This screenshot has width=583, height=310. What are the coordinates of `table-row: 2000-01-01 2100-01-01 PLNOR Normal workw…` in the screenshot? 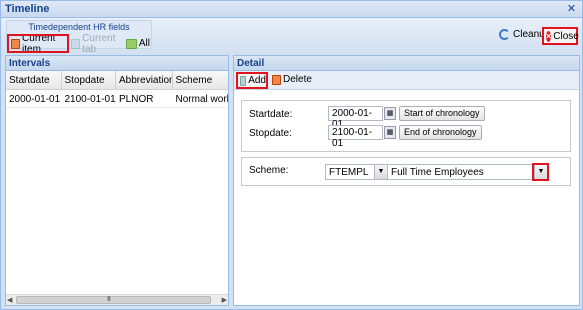 It's located at (117, 99).